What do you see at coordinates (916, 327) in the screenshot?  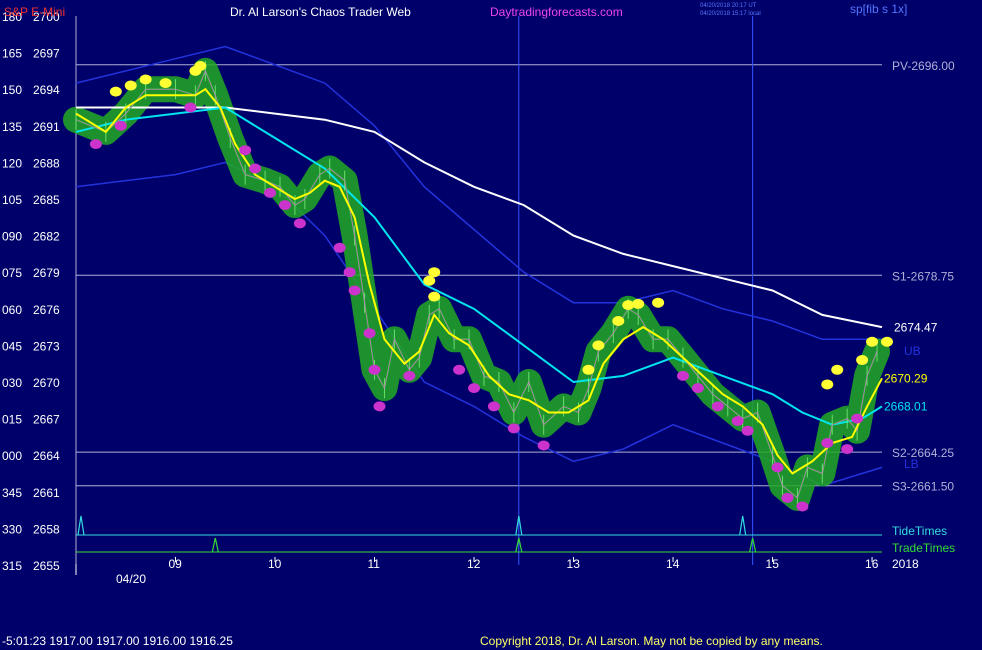 I see `end-value-label-0: 2674.47` at bounding box center [916, 327].